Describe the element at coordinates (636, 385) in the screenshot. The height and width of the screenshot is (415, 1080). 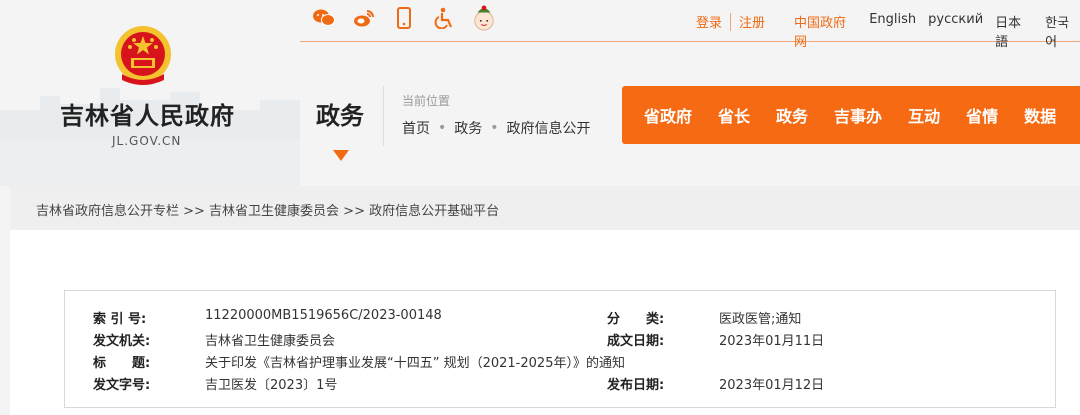
I see `pubdate-label: 发布日期:` at that location.